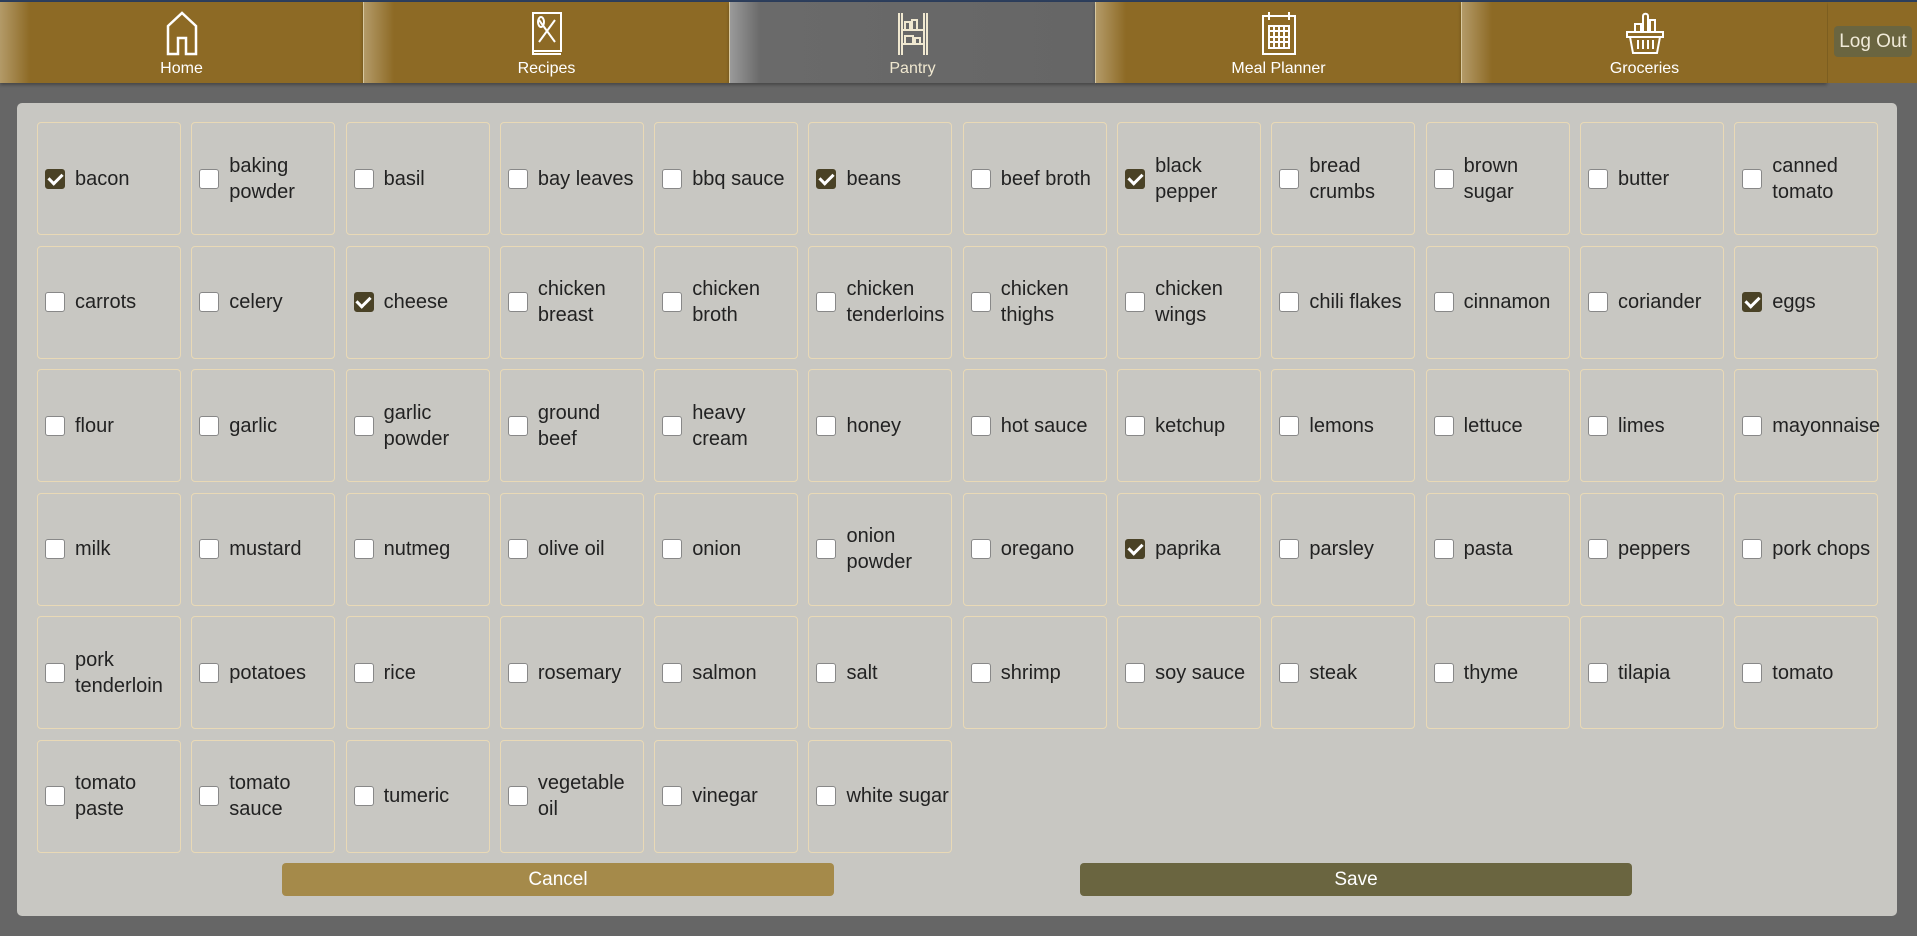 The width and height of the screenshot is (1917, 936). I want to click on pantry-item: salt, so click(880, 672).